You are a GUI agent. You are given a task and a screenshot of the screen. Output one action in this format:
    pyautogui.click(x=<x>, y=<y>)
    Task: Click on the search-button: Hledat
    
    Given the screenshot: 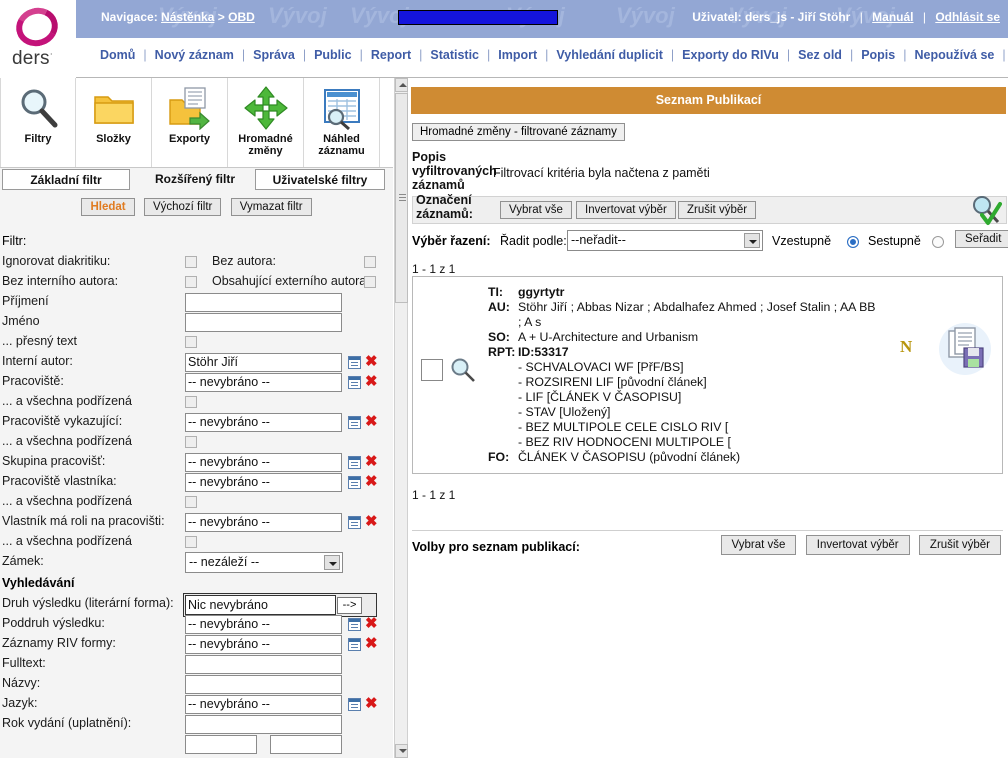 What is the action you would take?
    pyautogui.click(x=108, y=207)
    